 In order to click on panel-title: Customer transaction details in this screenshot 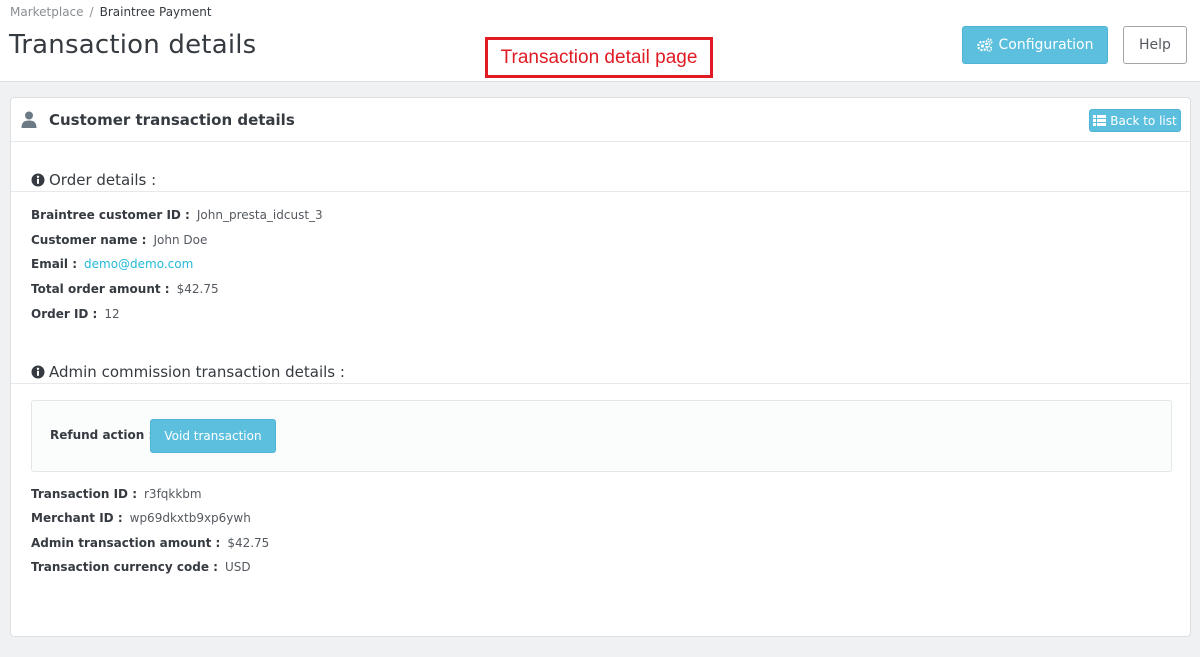, I will do `click(172, 120)`.